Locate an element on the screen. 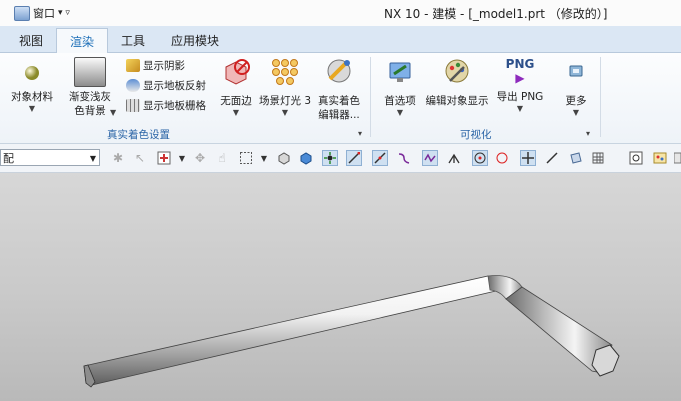 Image resolution: width=681 pixels, height=401 pixels. group-label-true-shading: 真实着色设置 is located at coordinates (138, 135).